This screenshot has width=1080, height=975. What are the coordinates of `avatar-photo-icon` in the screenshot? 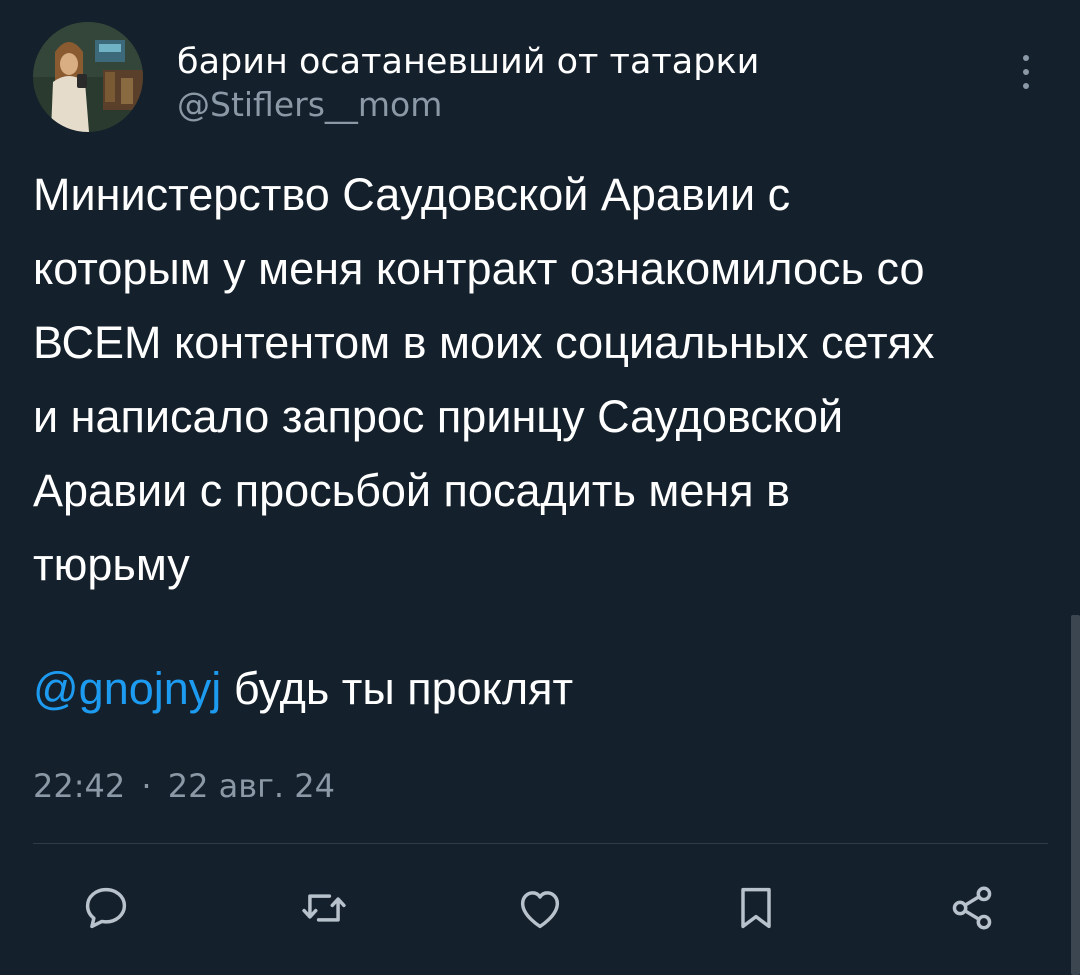 It's located at (88, 77).